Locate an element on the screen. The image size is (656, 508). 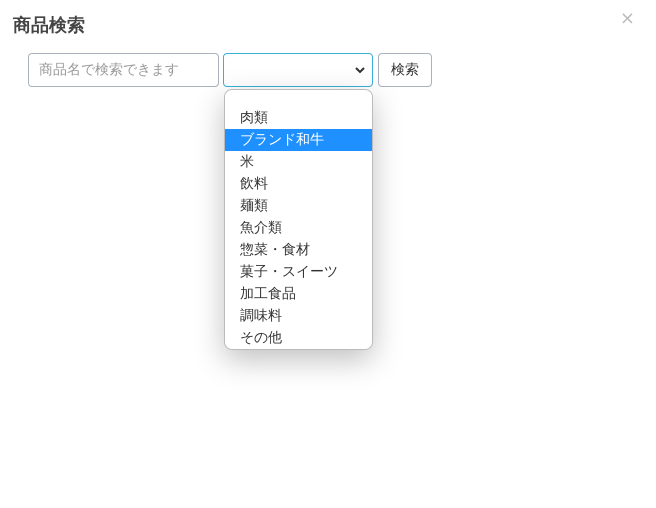
dropdown-option: 惣菜・食材 is located at coordinates (298, 250).